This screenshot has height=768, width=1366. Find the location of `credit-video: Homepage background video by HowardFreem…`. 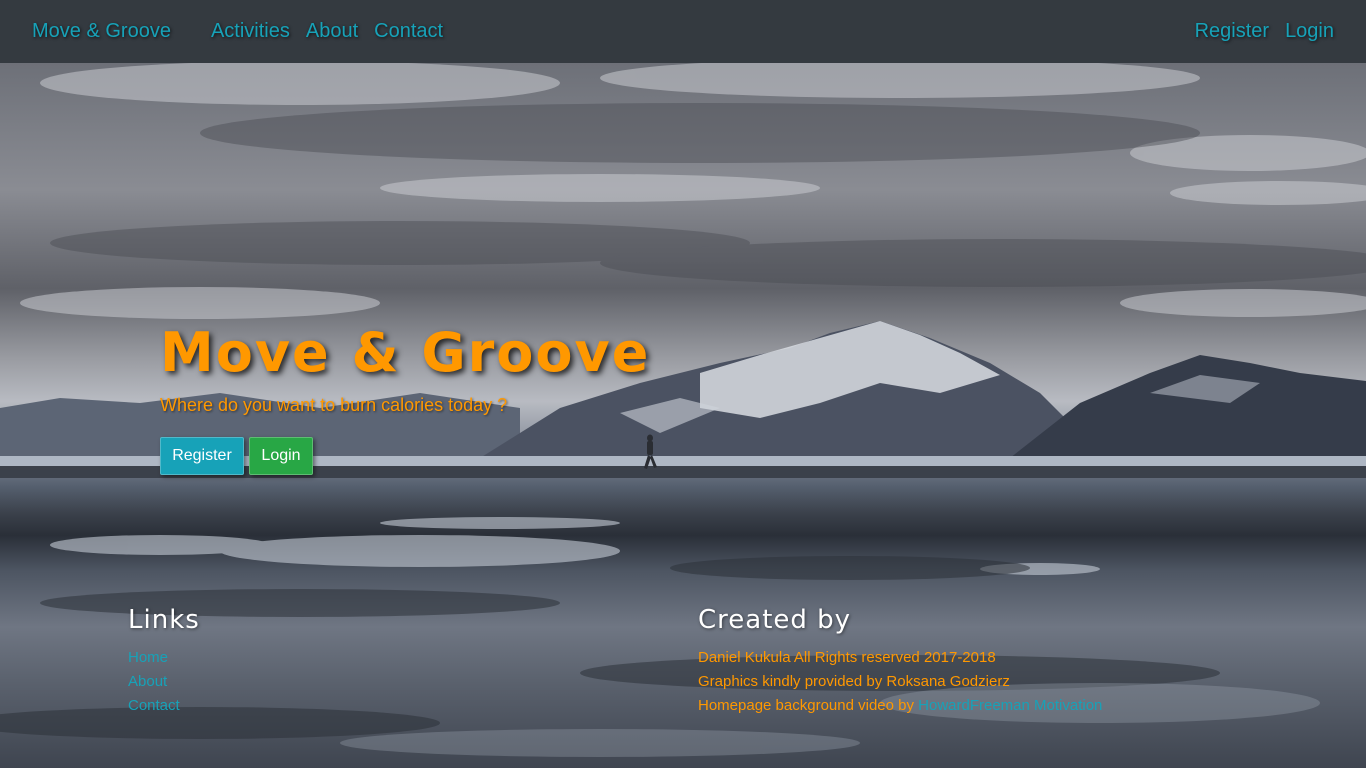

credit-video: Homepage background video by HowardFreem… is located at coordinates (900, 705).